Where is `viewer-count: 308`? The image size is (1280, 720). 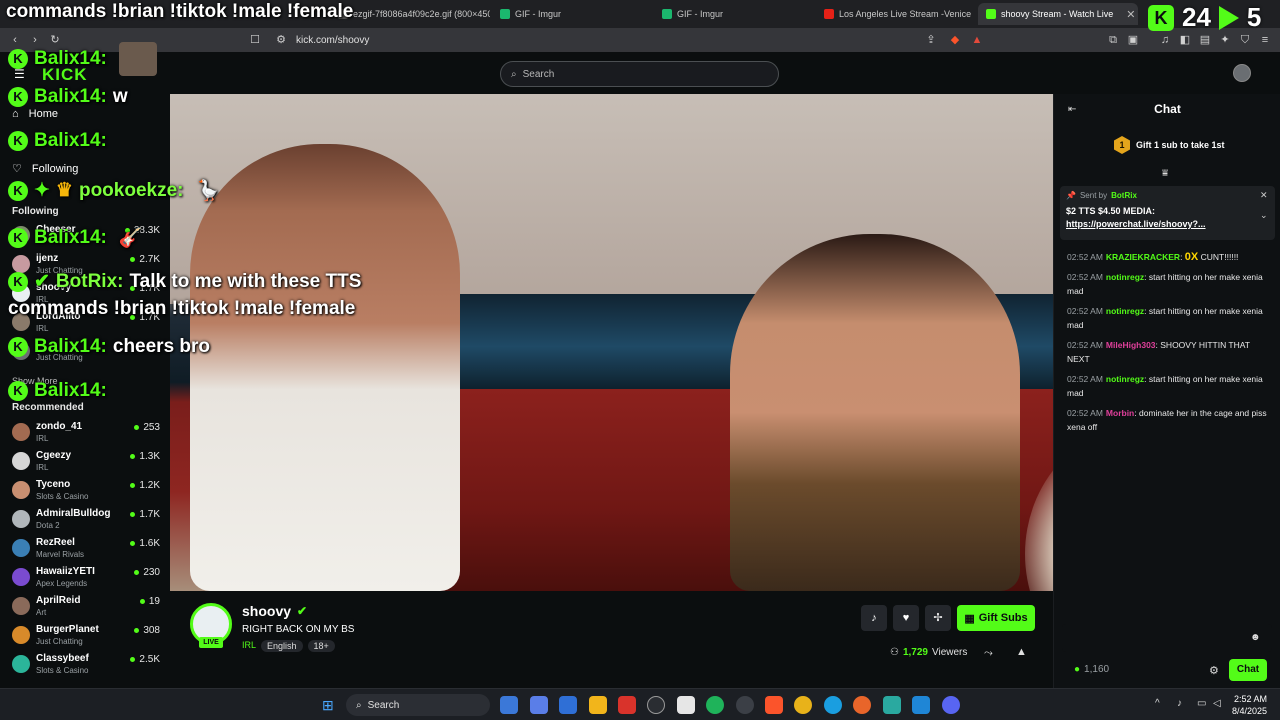
viewer-count: 308 is located at coordinates (151, 630).